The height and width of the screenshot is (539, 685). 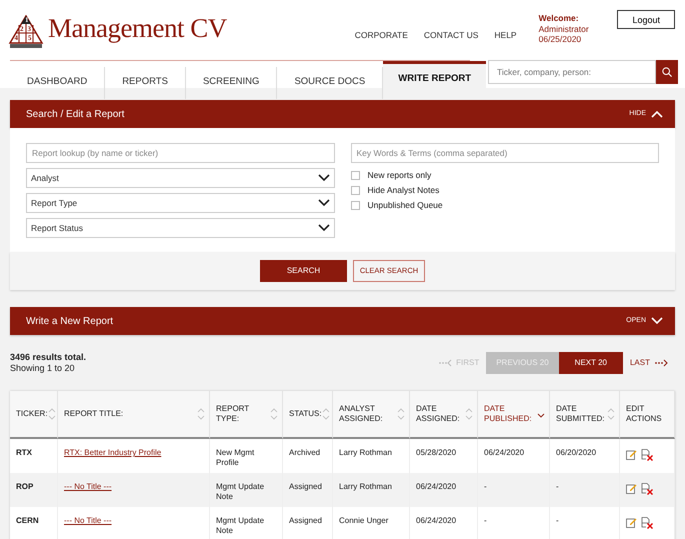 I want to click on column-header: DATE SUBMITTED:, so click(x=585, y=415).